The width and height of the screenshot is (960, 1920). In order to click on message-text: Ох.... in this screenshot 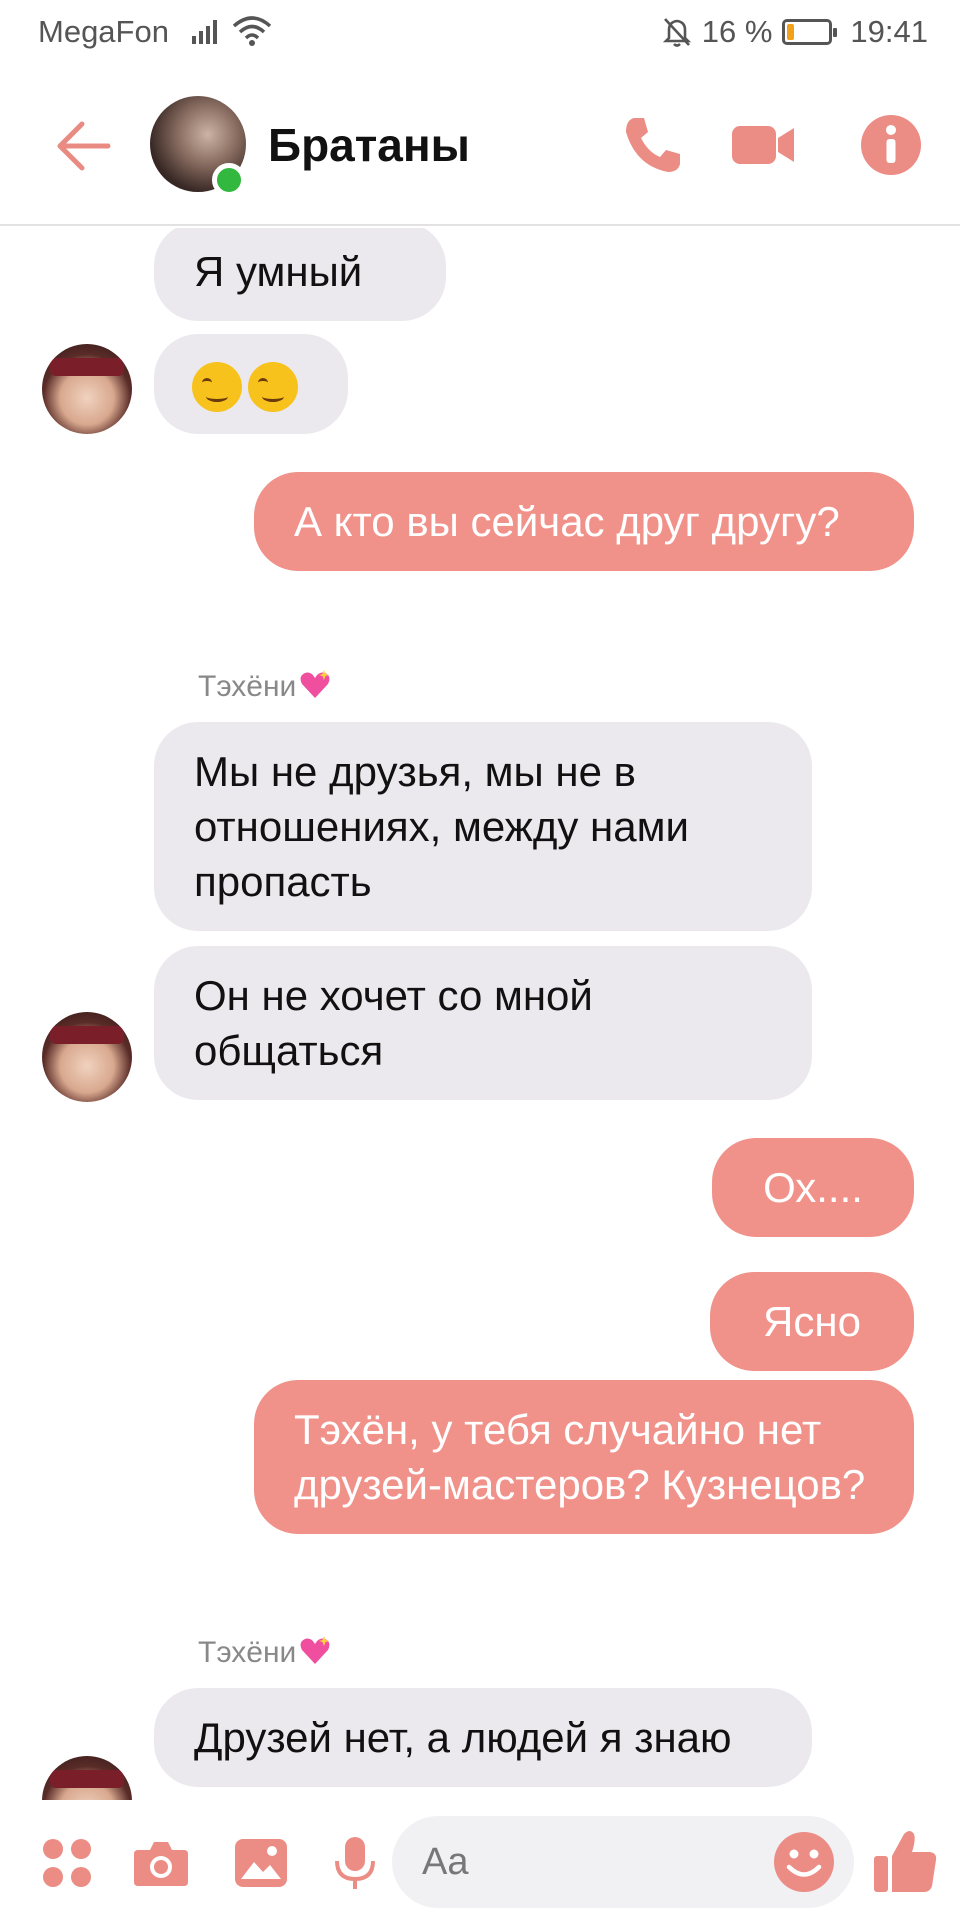, I will do `click(813, 1187)`.